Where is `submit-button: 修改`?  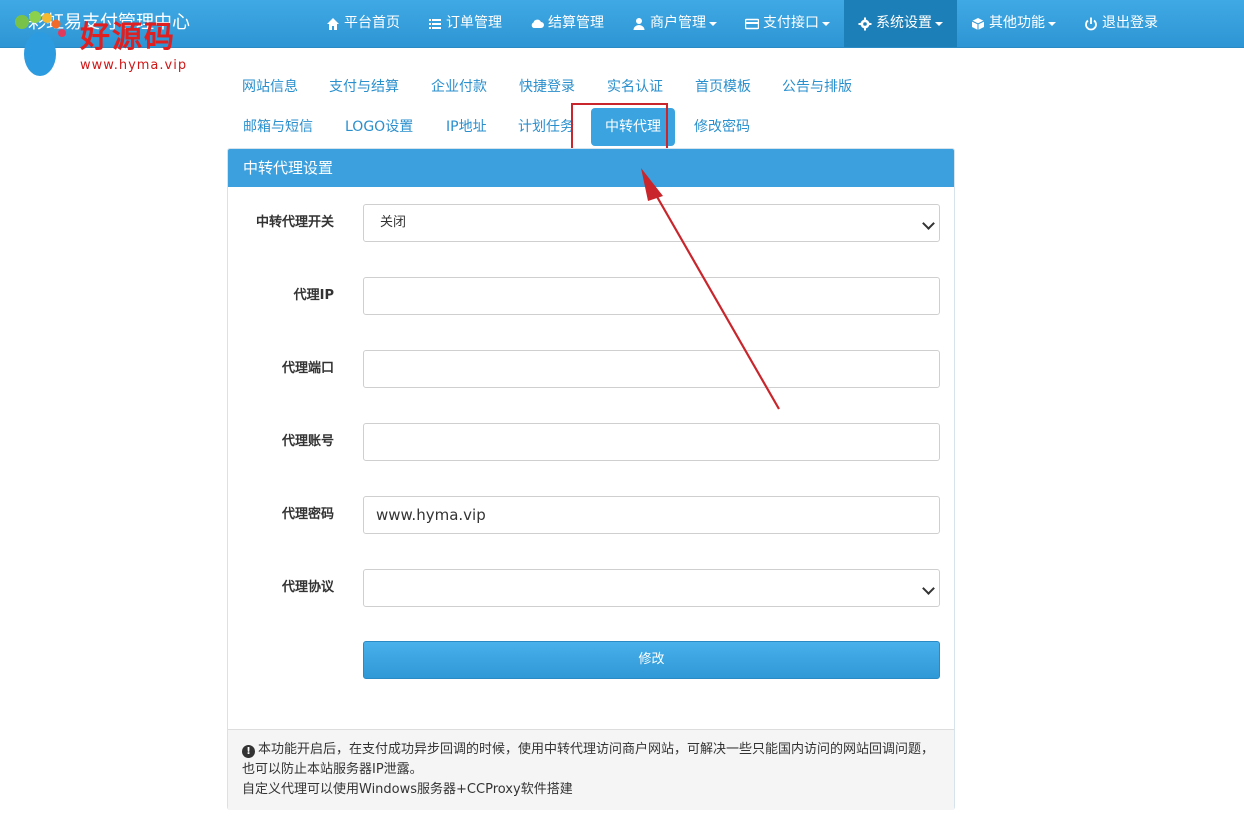
submit-button: 修改 is located at coordinates (651, 660).